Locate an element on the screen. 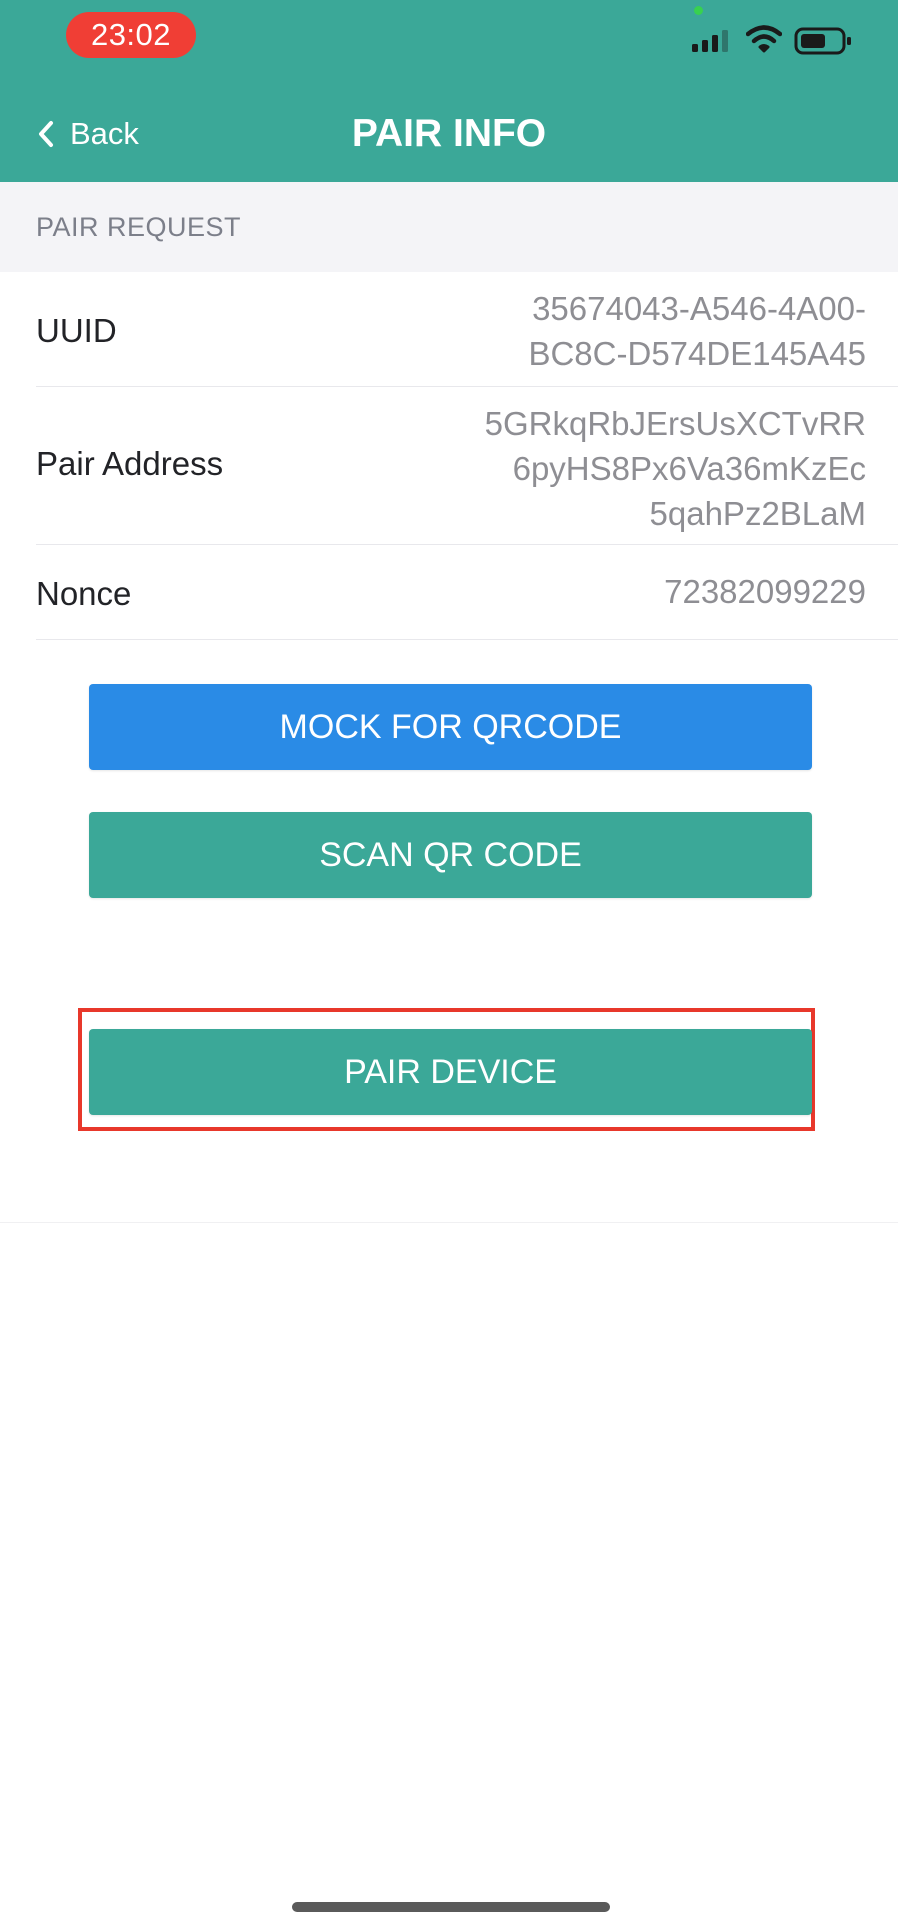  row-label: UUID is located at coordinates (76, 330).